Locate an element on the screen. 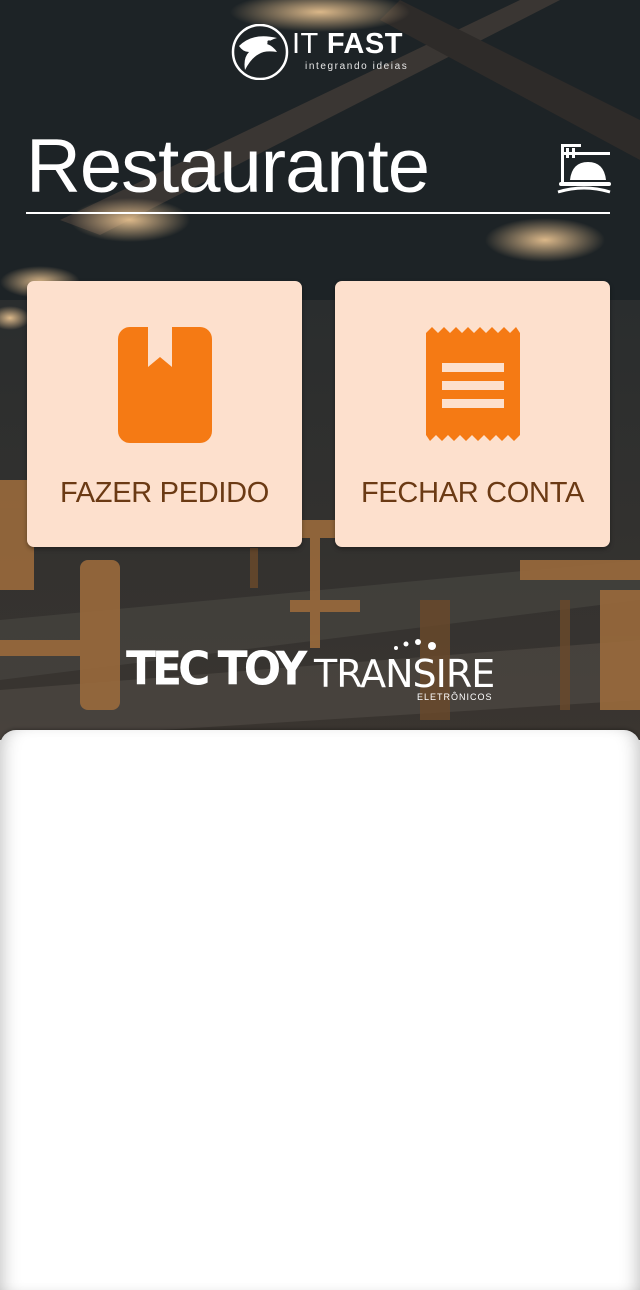 The image size is (640, 1290). tectoy-logo: TEC TOY is located at coordinates (216, 669).